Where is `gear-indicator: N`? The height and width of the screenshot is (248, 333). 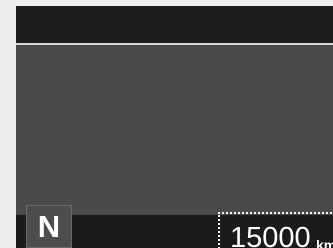 gear-indicator: N is located at coordinates (49, 226).